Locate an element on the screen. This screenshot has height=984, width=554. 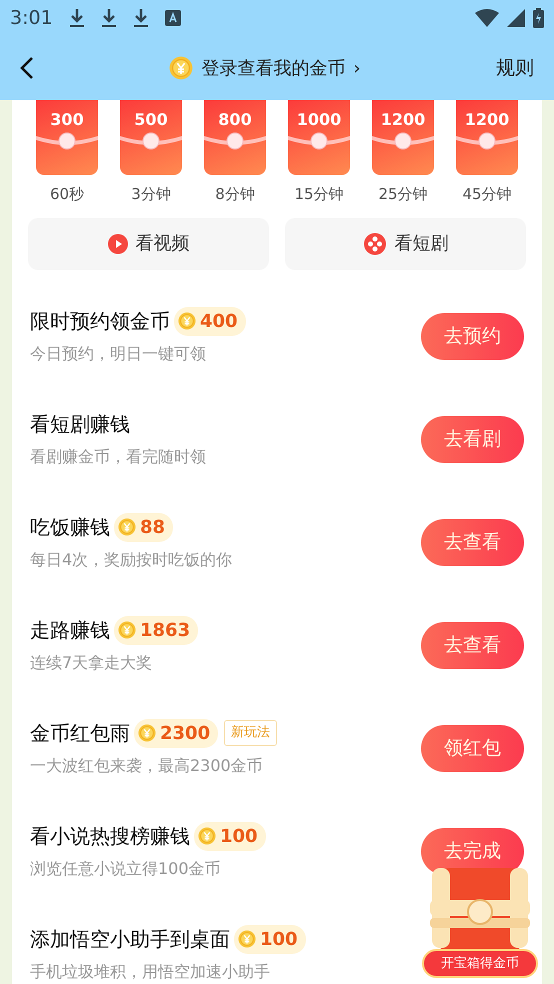
film-reel-icon is located at coordinates (374, 244).